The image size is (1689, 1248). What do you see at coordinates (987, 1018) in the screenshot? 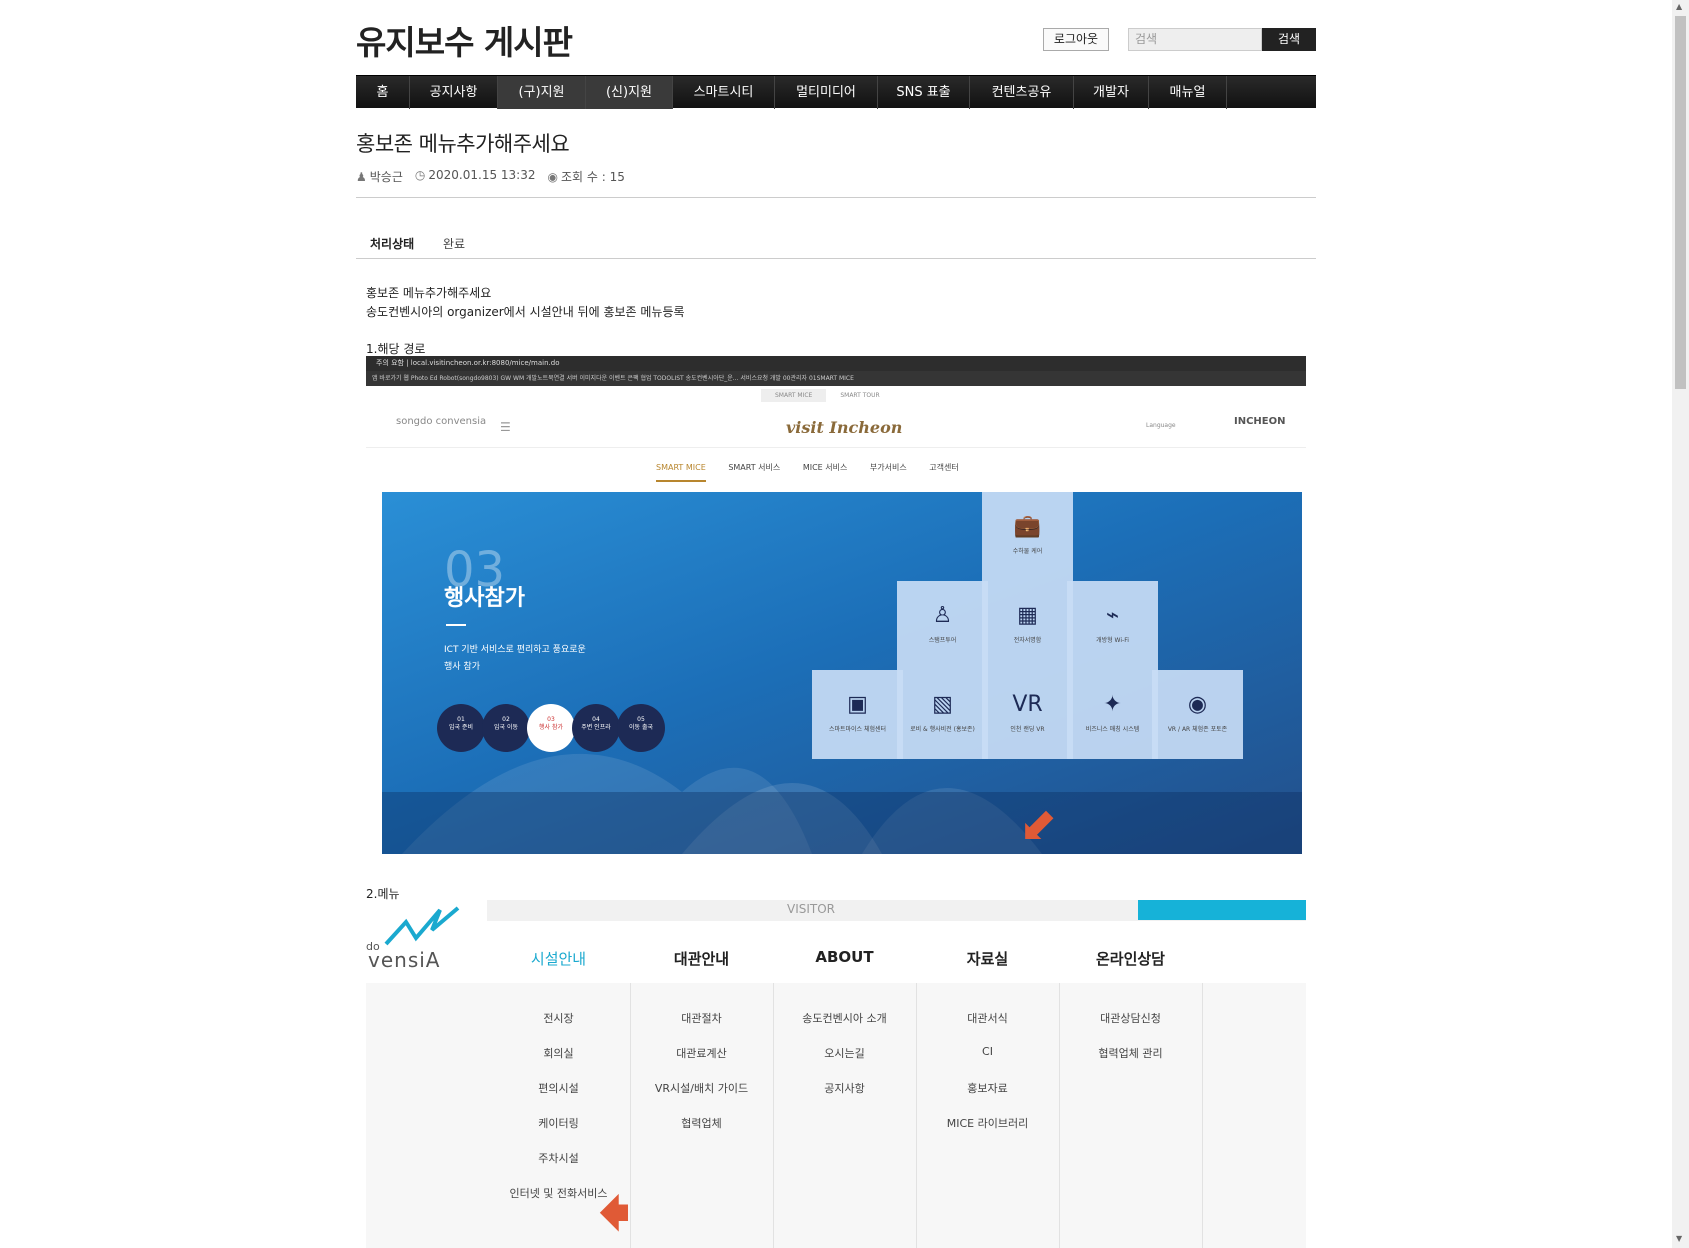
I see `menu-column-item: 대관서식` at bounding box center [987, 1018].